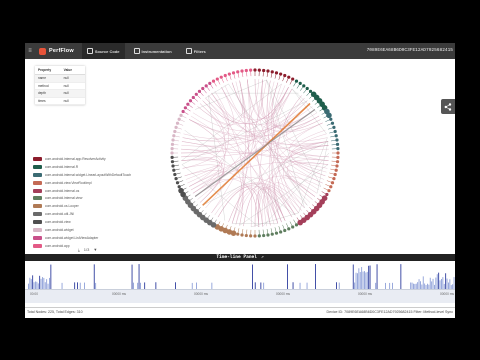 The height and width of the screenshot is (360, 480). What do you see at coordinates (30, 51) in the screenshot?
I see `menu-icon: ≡` at bounding box center [30, 51].